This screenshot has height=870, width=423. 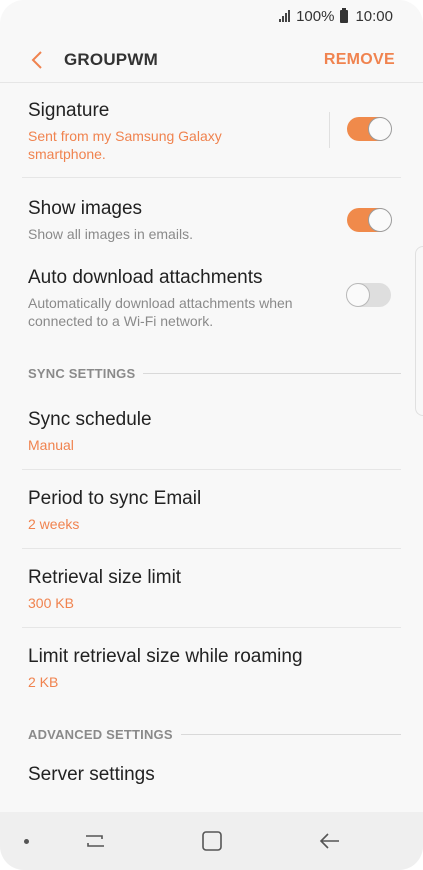 I want to click on retrieval-roaming-row: Limit retrieval size while roaming 2 KB, so click(x=211, y=672).